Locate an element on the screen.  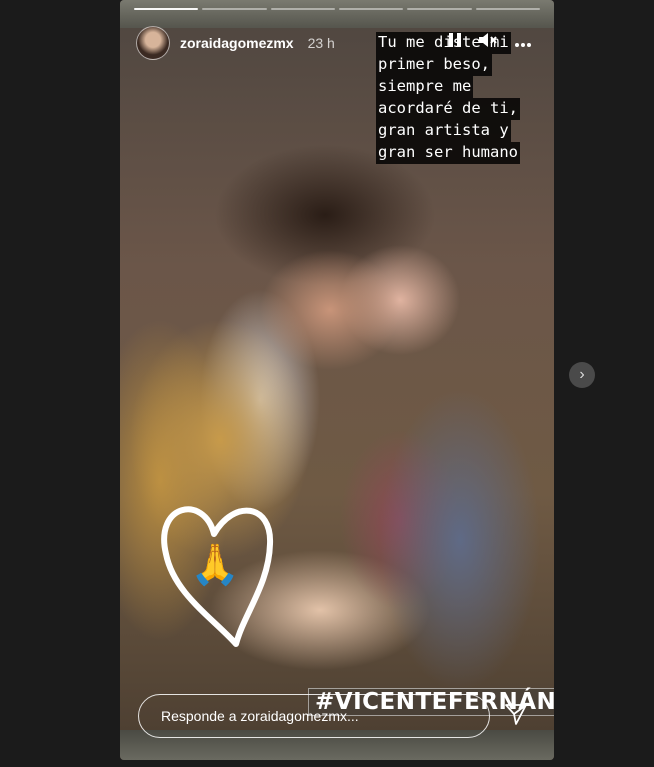
caption-line: siempre me is located at coordinates (425, 87).